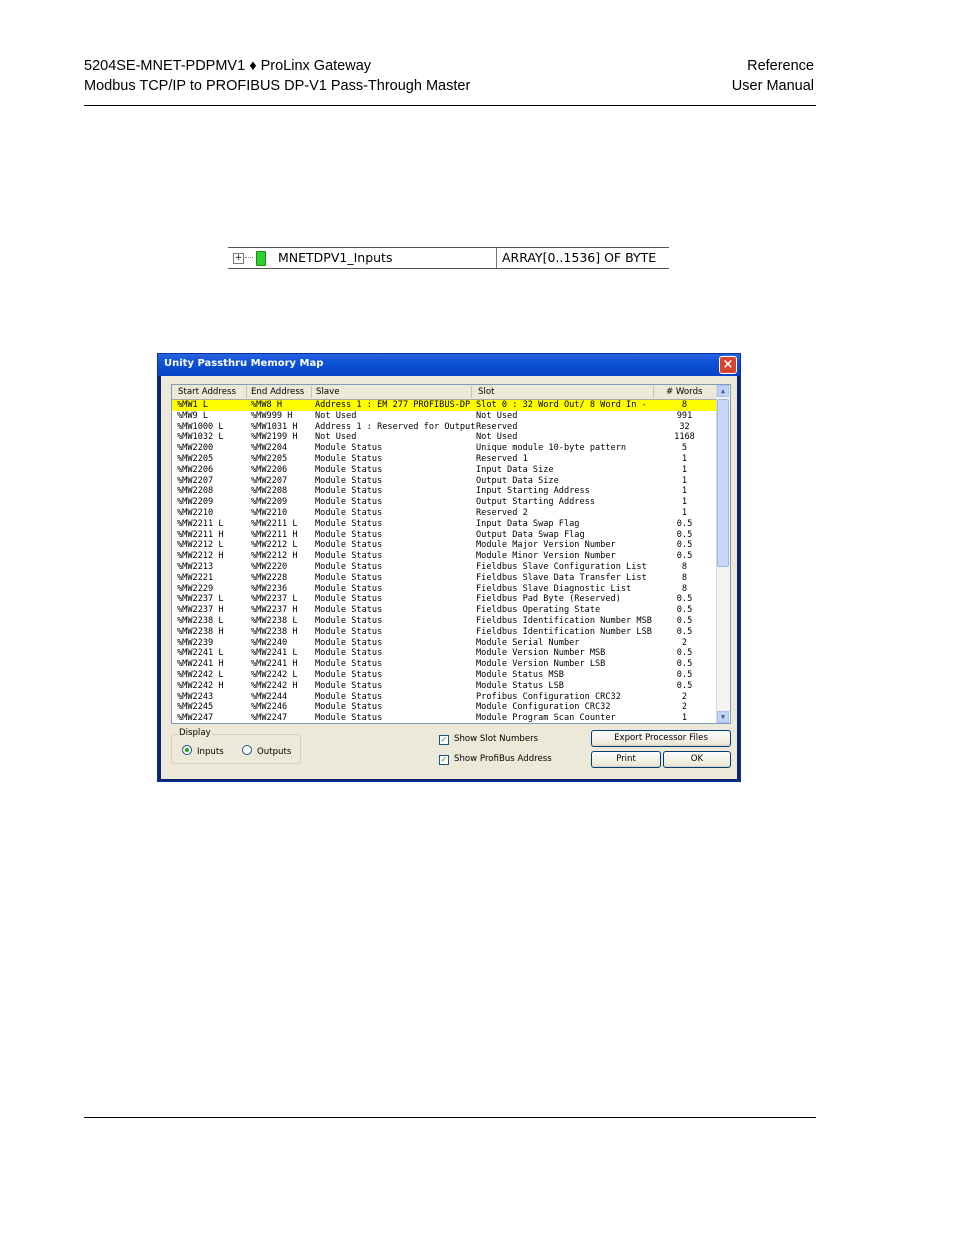 The width and height of the screenshot is (954, 1235). I want to click on column-header-words: # Words, so click(684, 392).